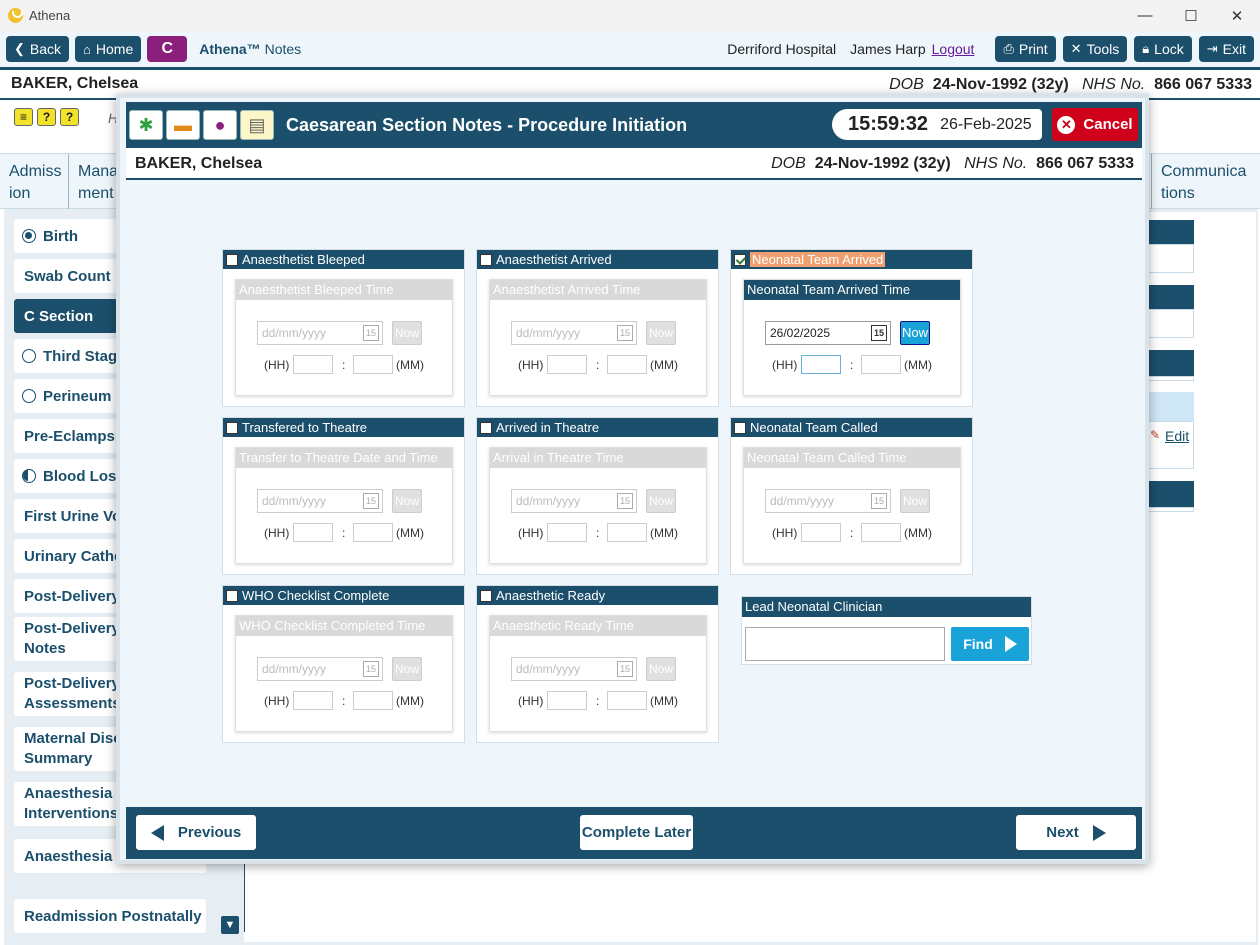  What do you see at coordinates (1169, 378) in the screenshot?
I see `right-panel-body` at bounding box center [1169, 378].